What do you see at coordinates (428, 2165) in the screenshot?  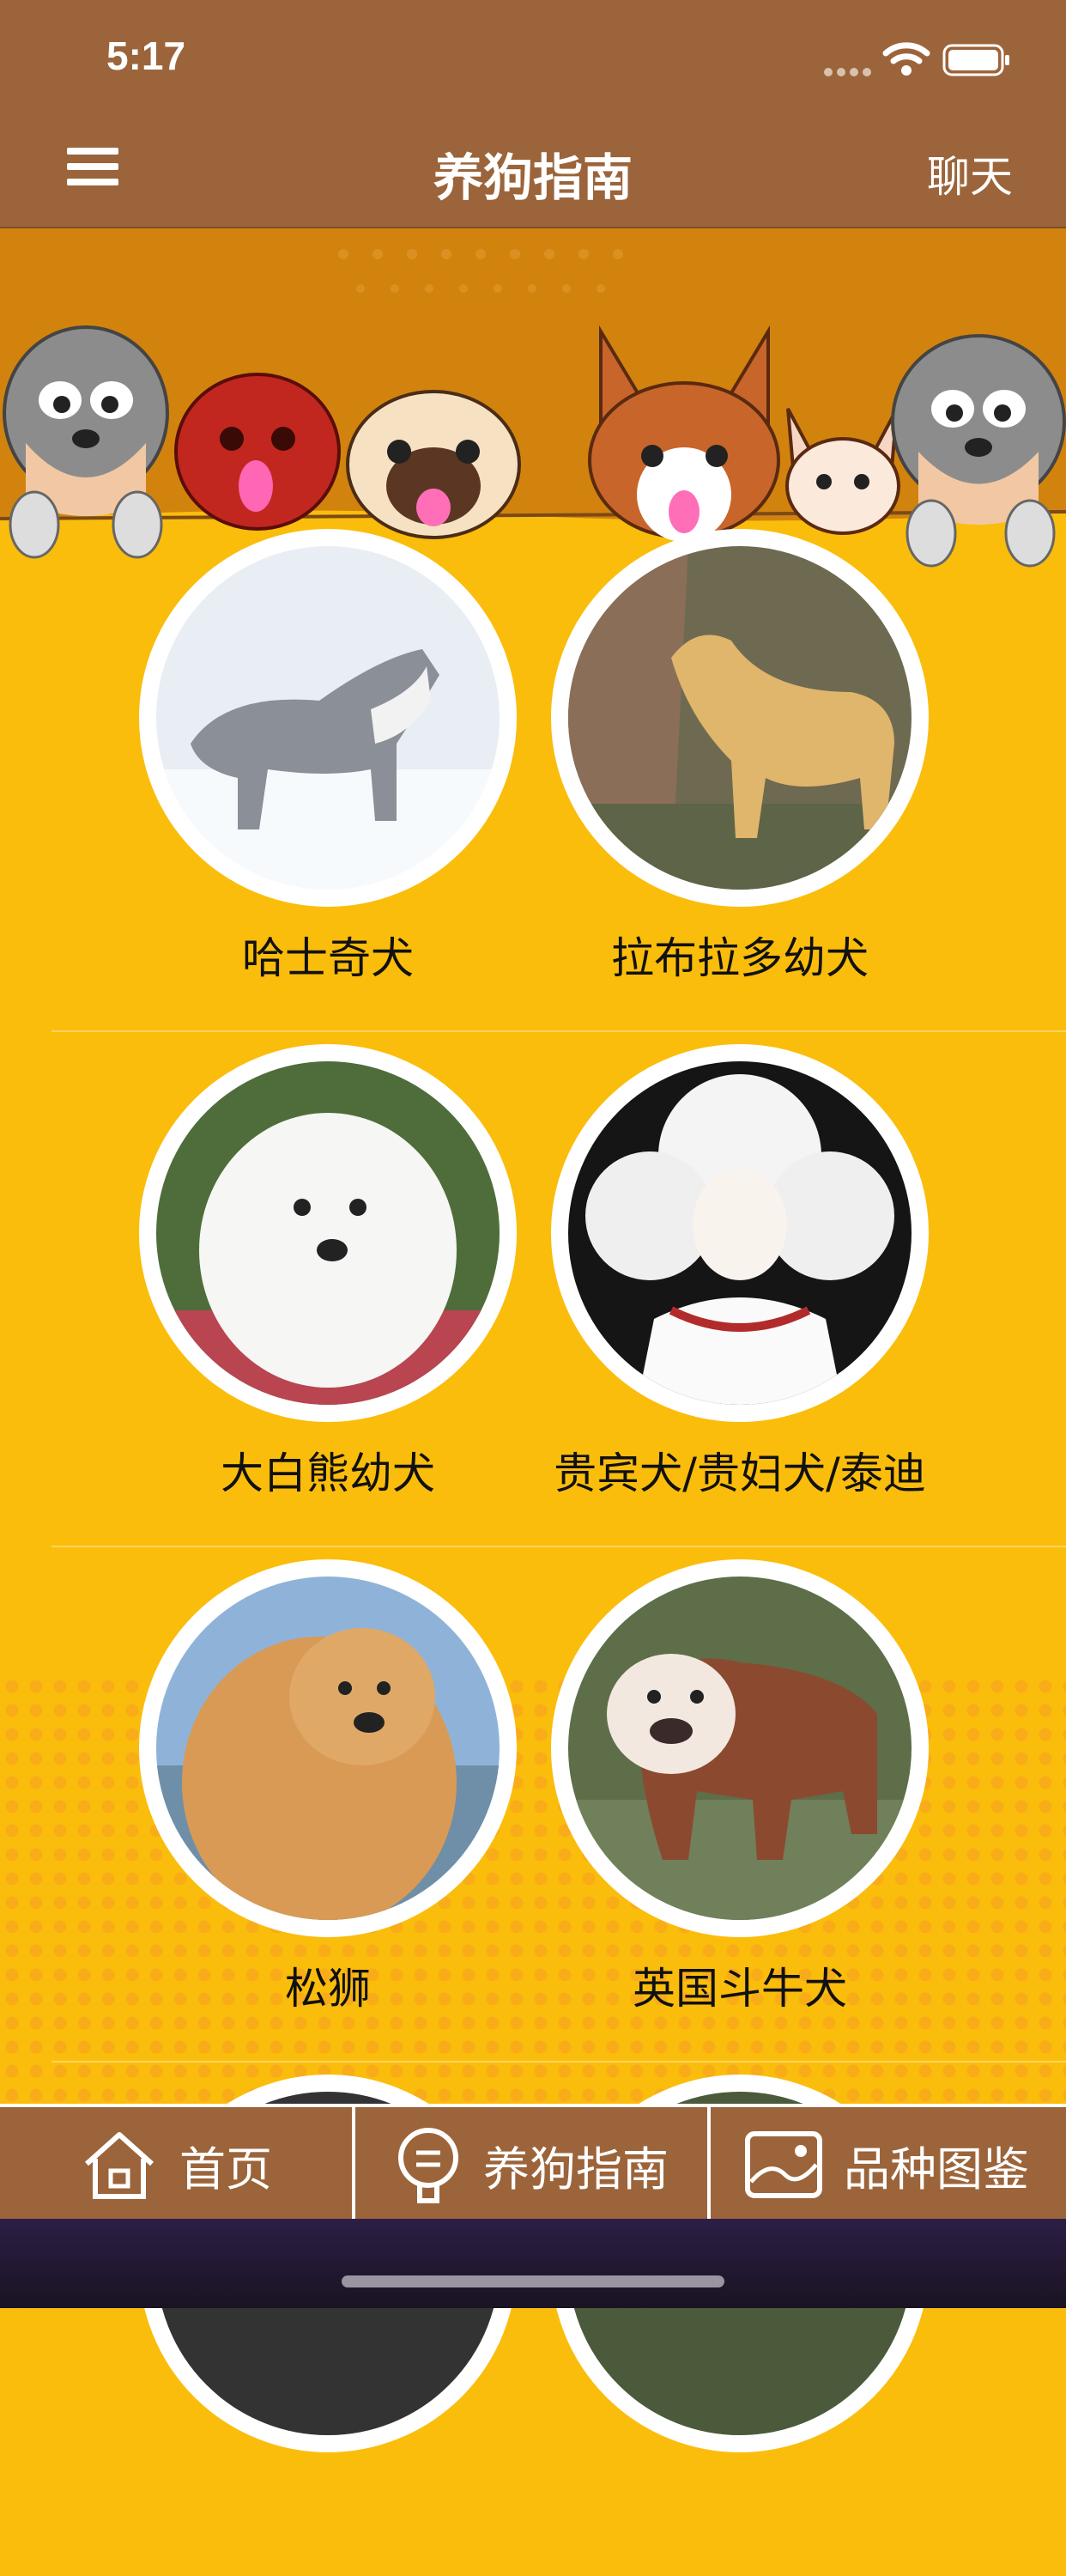 I see `guide-icon` at bounding box center [428, 2165].